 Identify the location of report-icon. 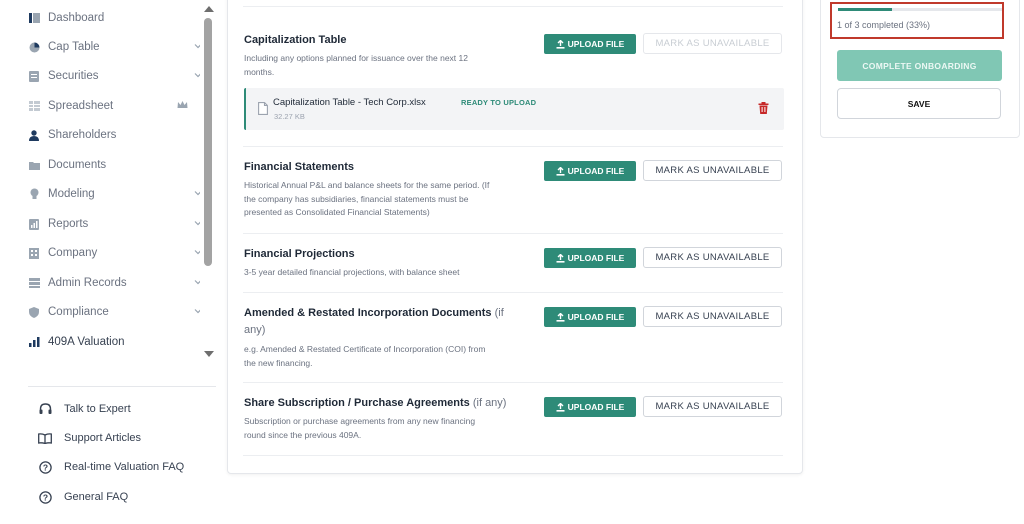
(34, 224).